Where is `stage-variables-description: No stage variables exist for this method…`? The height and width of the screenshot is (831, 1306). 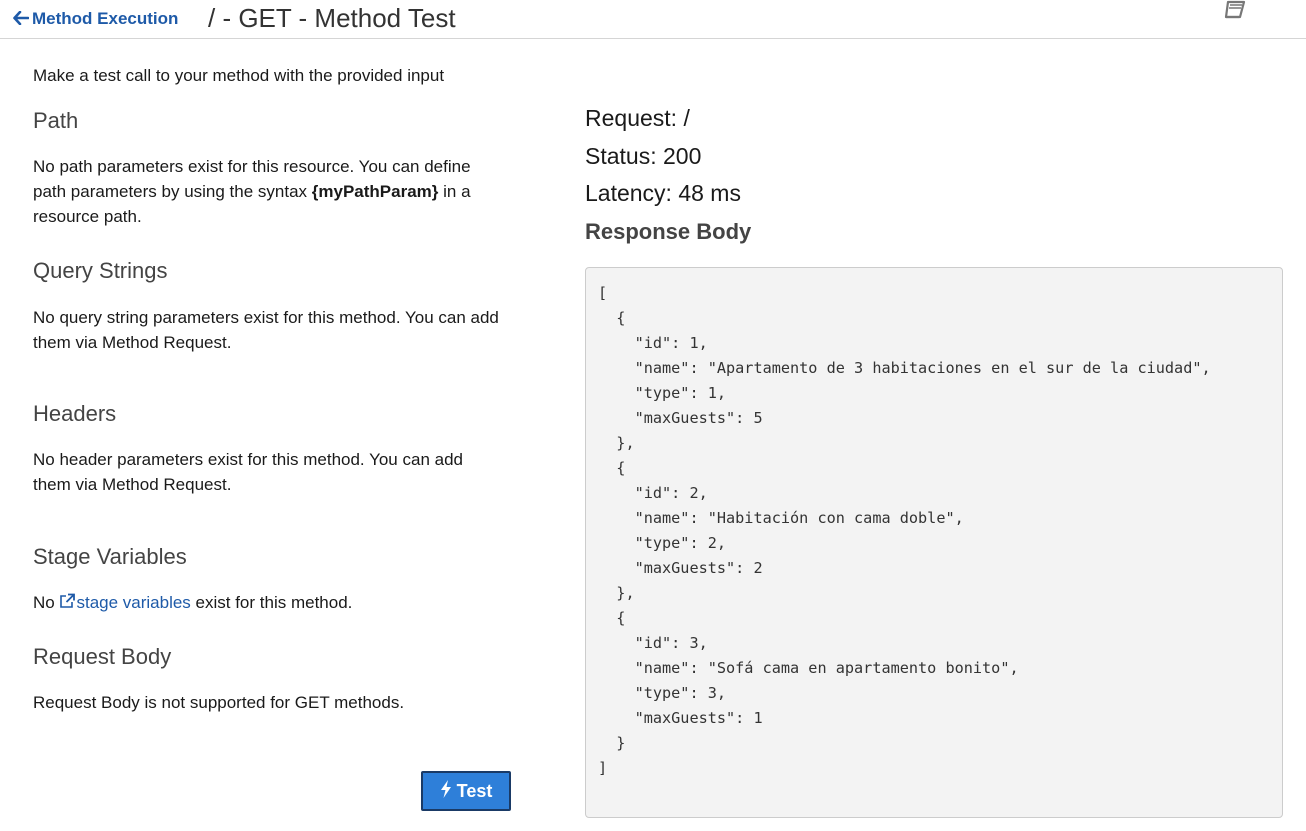 stage-variables-description: No stage variables exist for this method… is located at coordinates (268, 602).